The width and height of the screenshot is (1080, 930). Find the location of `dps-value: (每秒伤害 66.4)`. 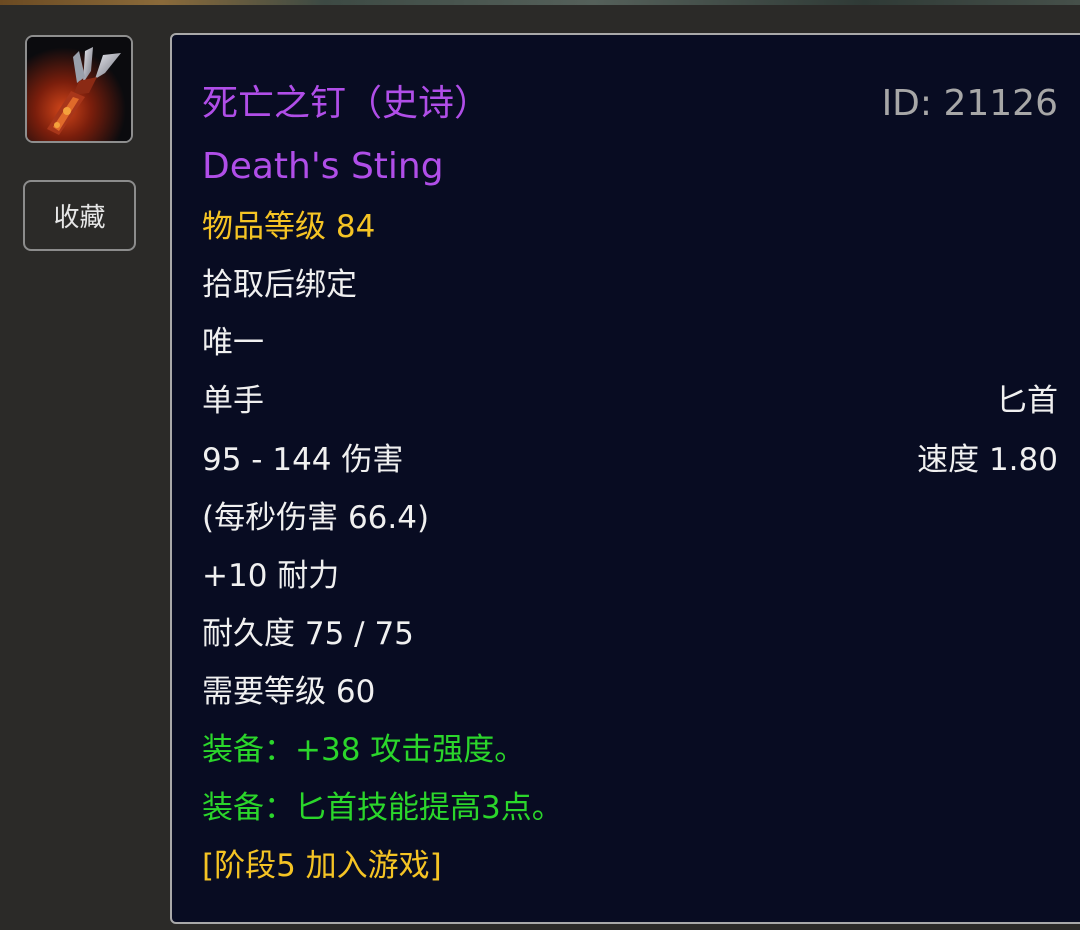

dps-value: (每秒伤害 66.4) is located at coordinates (316, 518).